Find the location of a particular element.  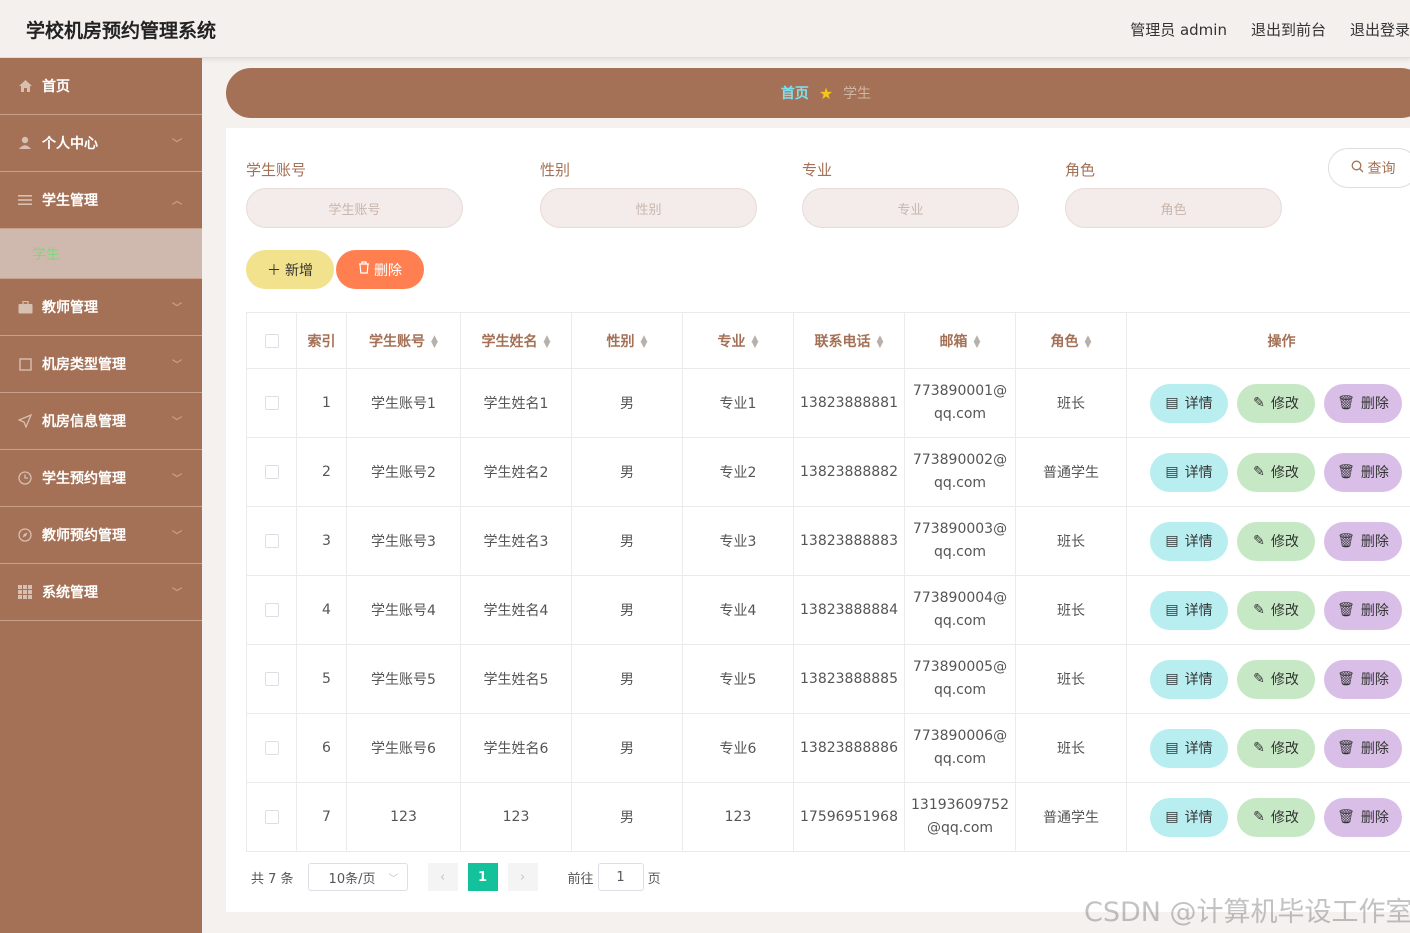

cell-account: 123 is located at coordinates (403, 817).